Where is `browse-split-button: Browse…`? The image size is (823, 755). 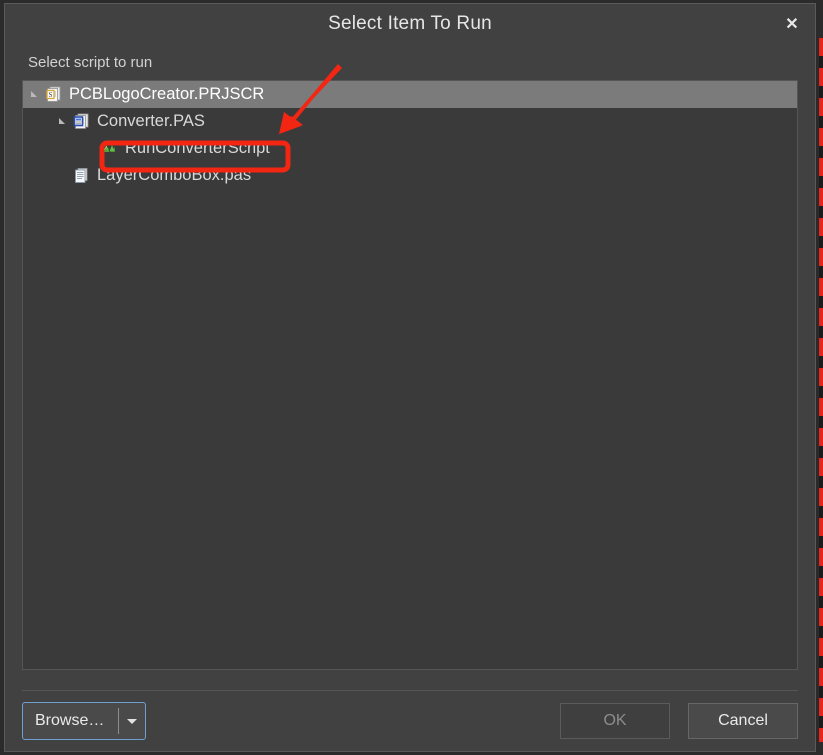
browse-split-button: Browse… is located at coordinates (84, 721).